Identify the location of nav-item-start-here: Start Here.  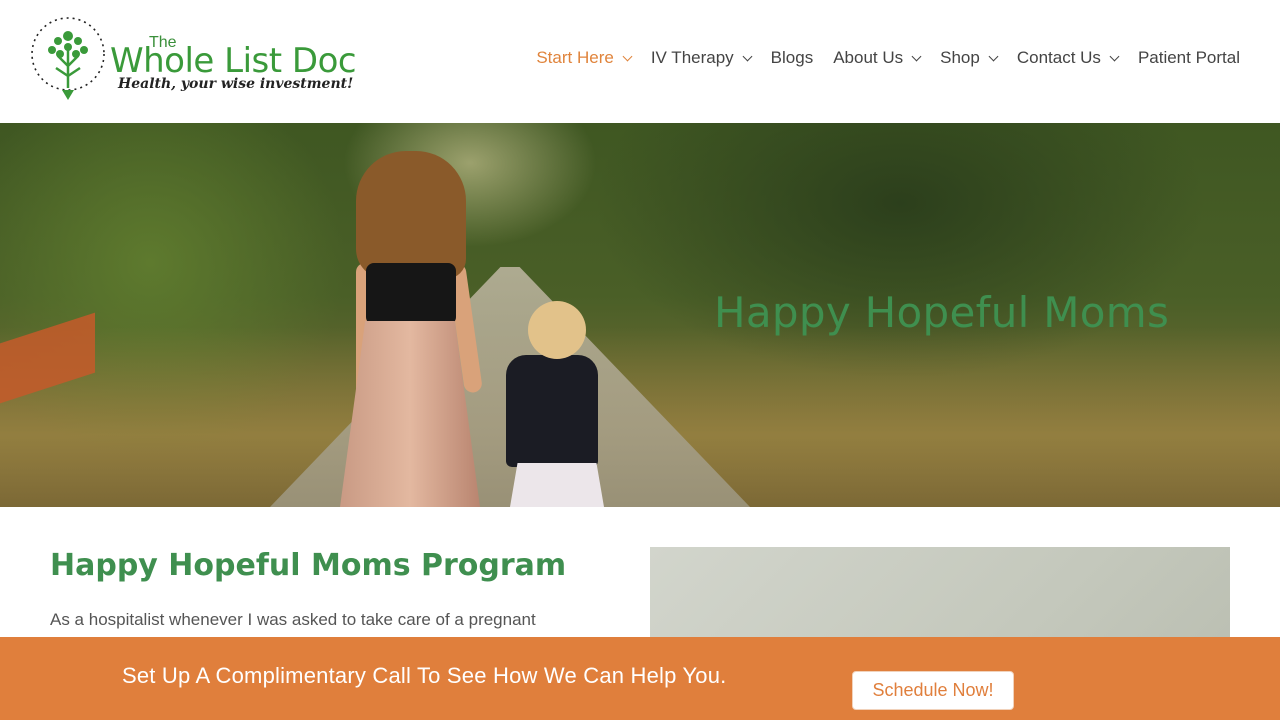
(584, 58).